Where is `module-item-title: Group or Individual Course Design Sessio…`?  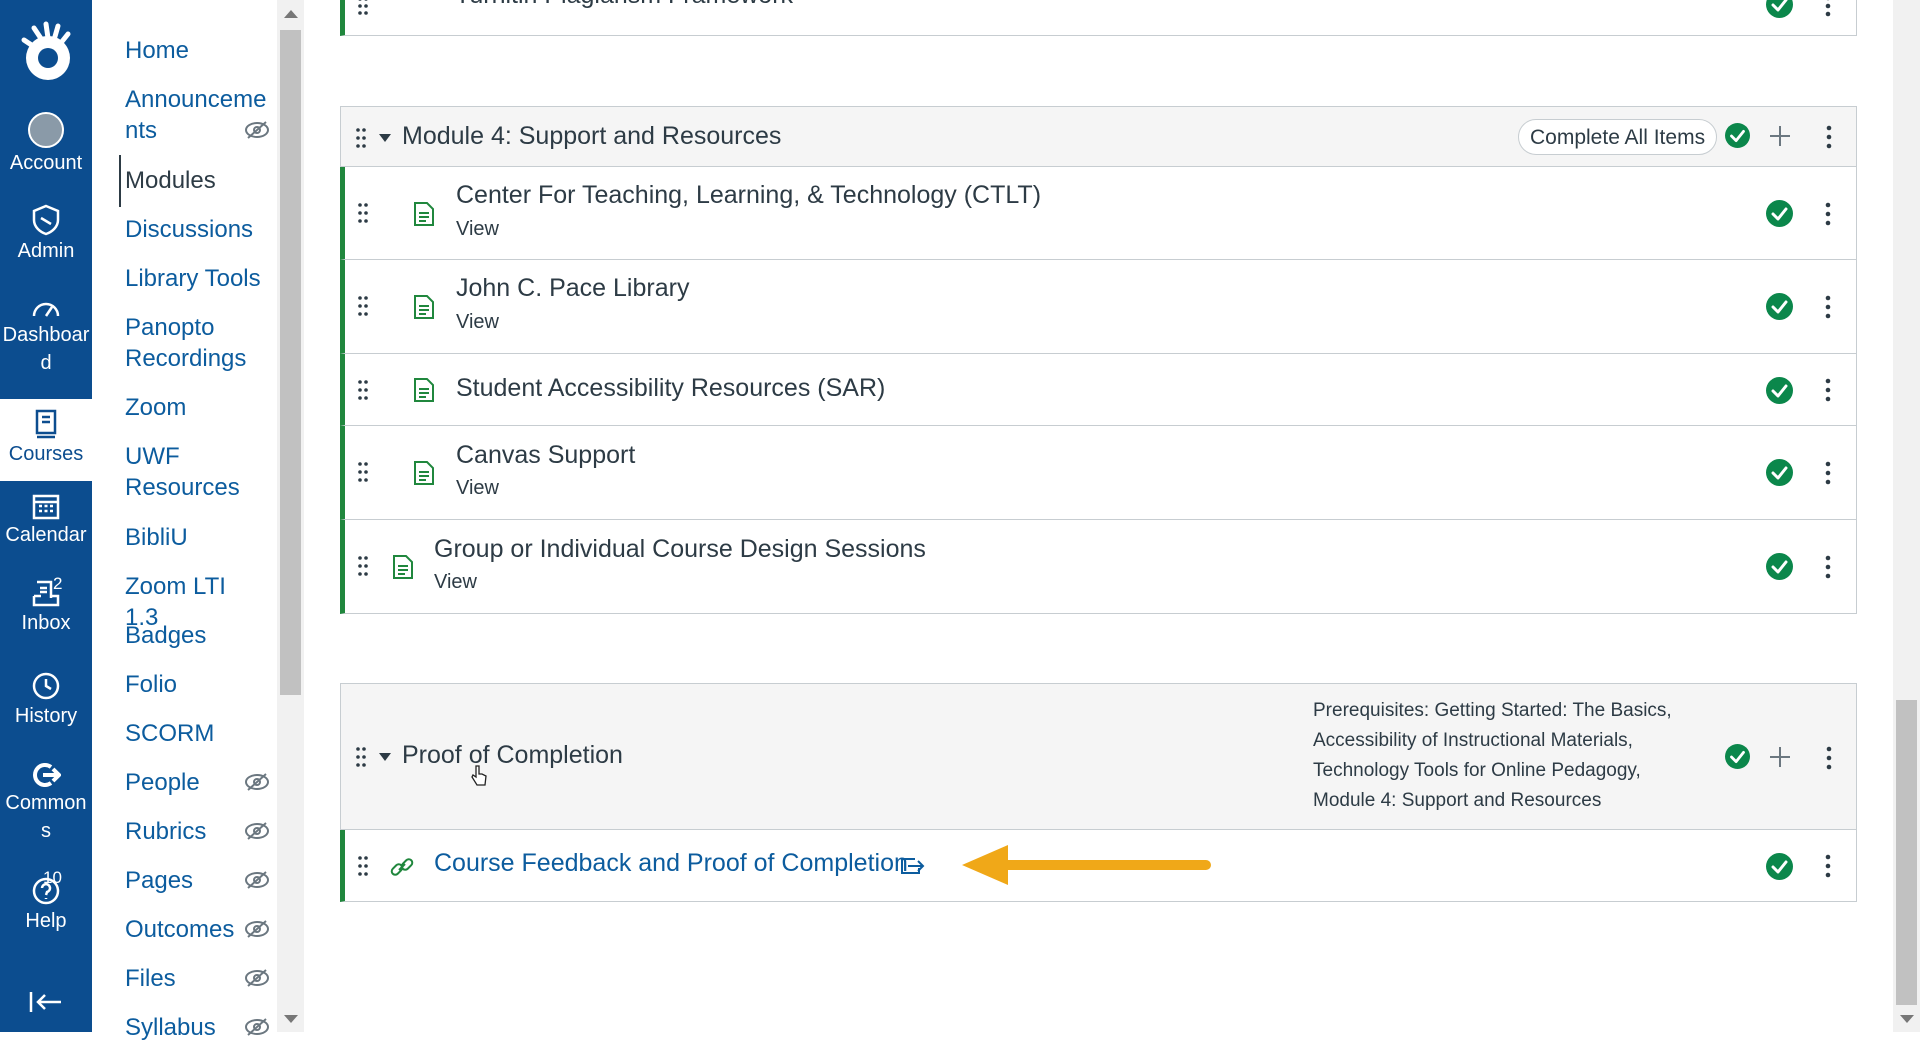
module-item-title: Group or Individual Course Design Sessio… is located at coordinates (680, 549).